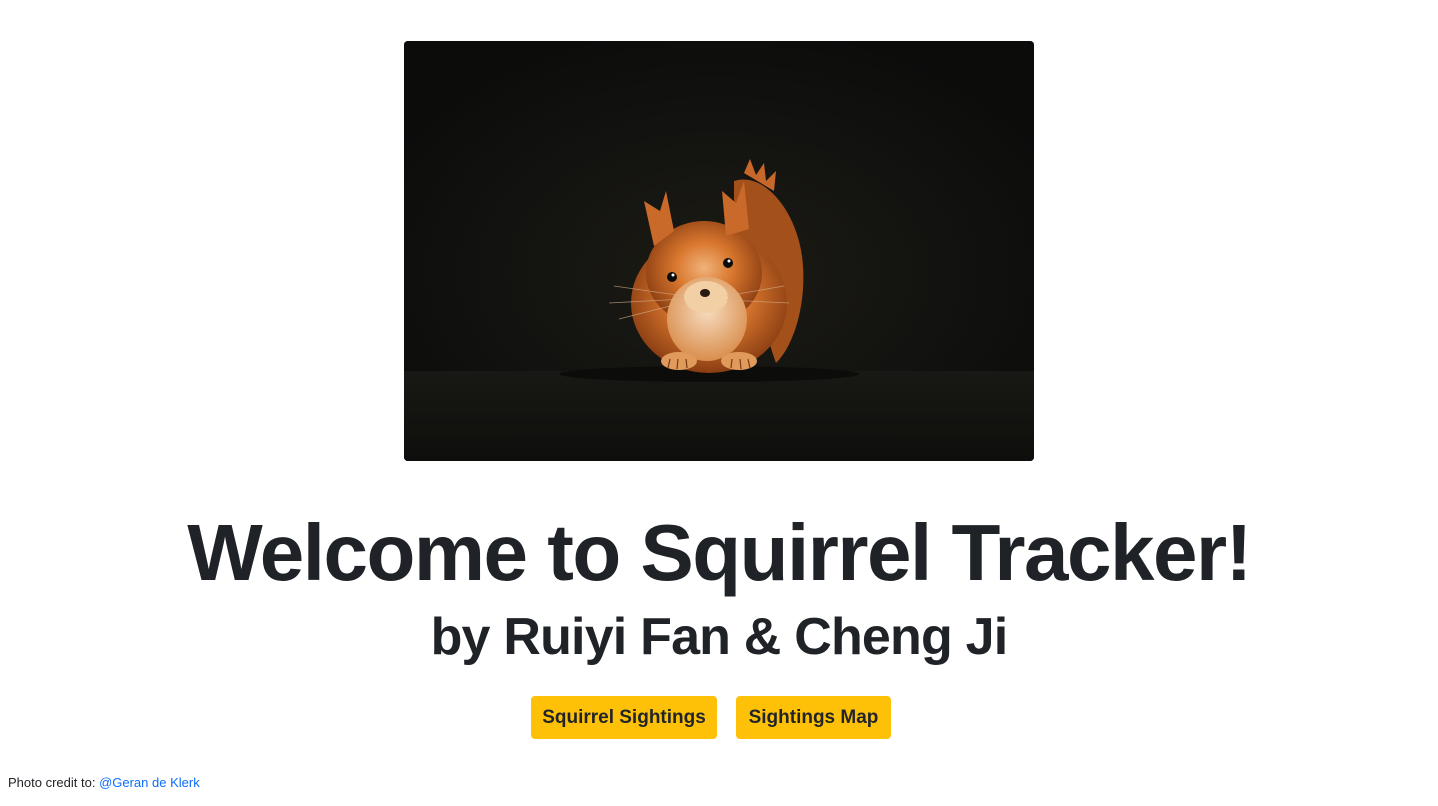 Image resolution: width=1438 pixels, height=806 pixels. I want to click on squirrel-sightings-button: Squirrel Sightings, so click(624, 717).